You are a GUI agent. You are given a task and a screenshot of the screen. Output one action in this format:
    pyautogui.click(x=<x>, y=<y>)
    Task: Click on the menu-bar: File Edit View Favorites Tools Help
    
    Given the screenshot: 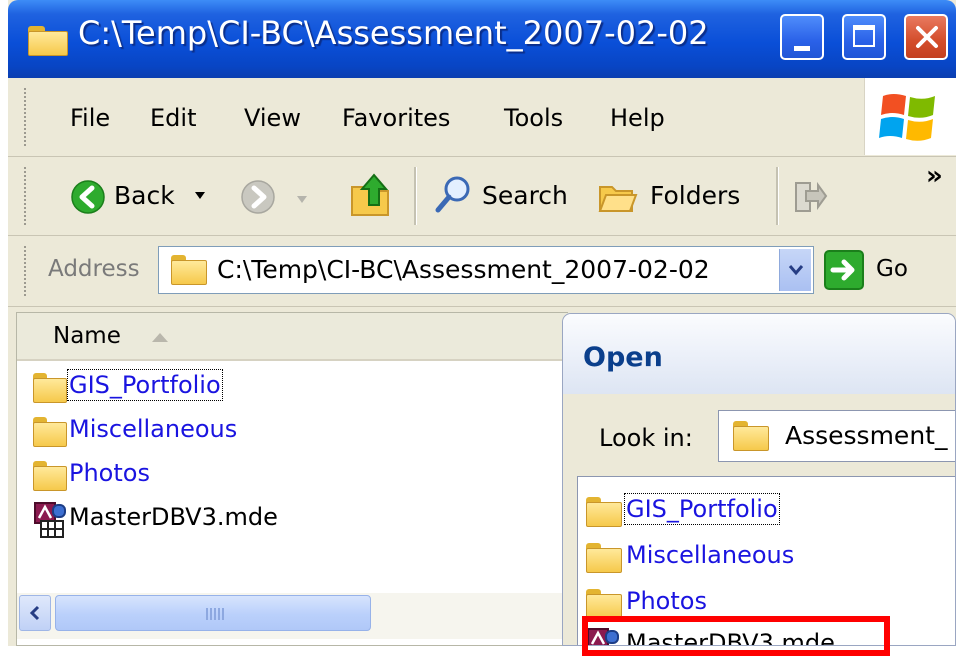 What is the action you would take?
    pyautogui.click(x=482, y=117)
    